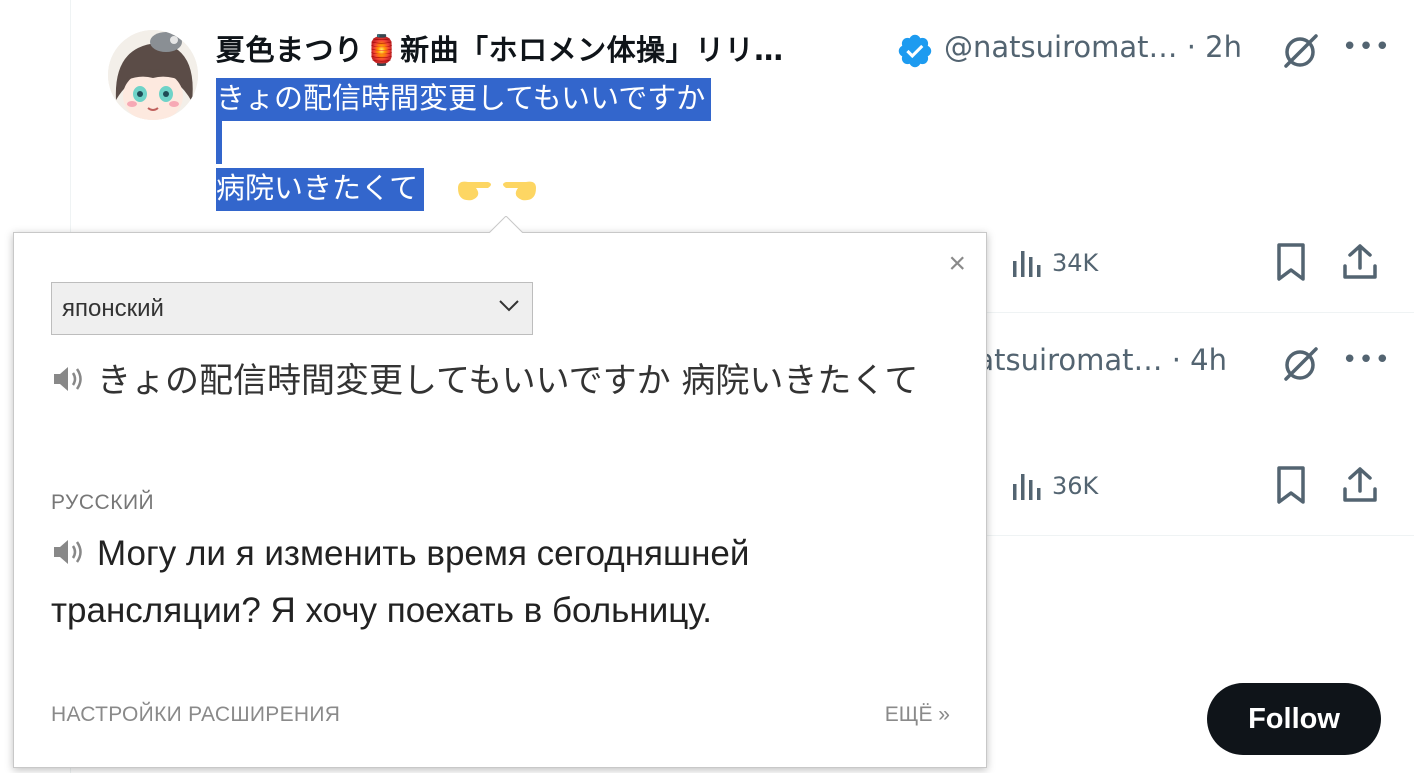 The height and width of the screenshot is (773, 1414). Describe the element at coordinates (1093, 47) in the screenshot. I see `author-handle: @natsuiromat… · 2h` at that location.